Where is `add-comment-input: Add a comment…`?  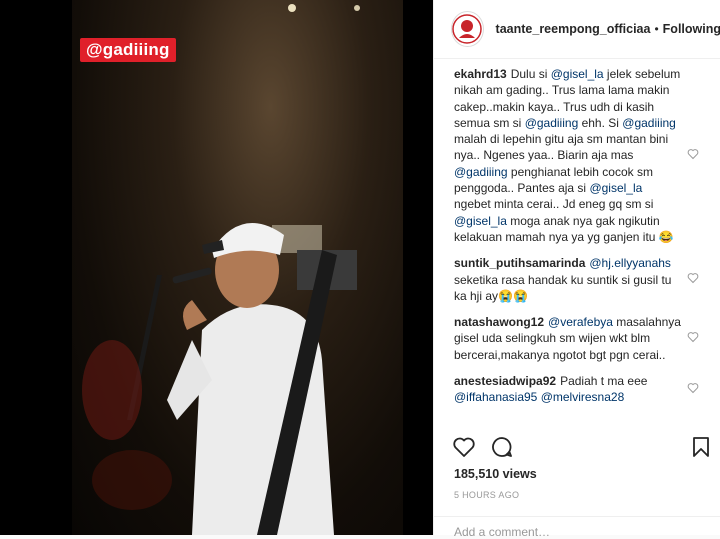 add-comment-input: Add a comment… is located at coordinates (502, 532).